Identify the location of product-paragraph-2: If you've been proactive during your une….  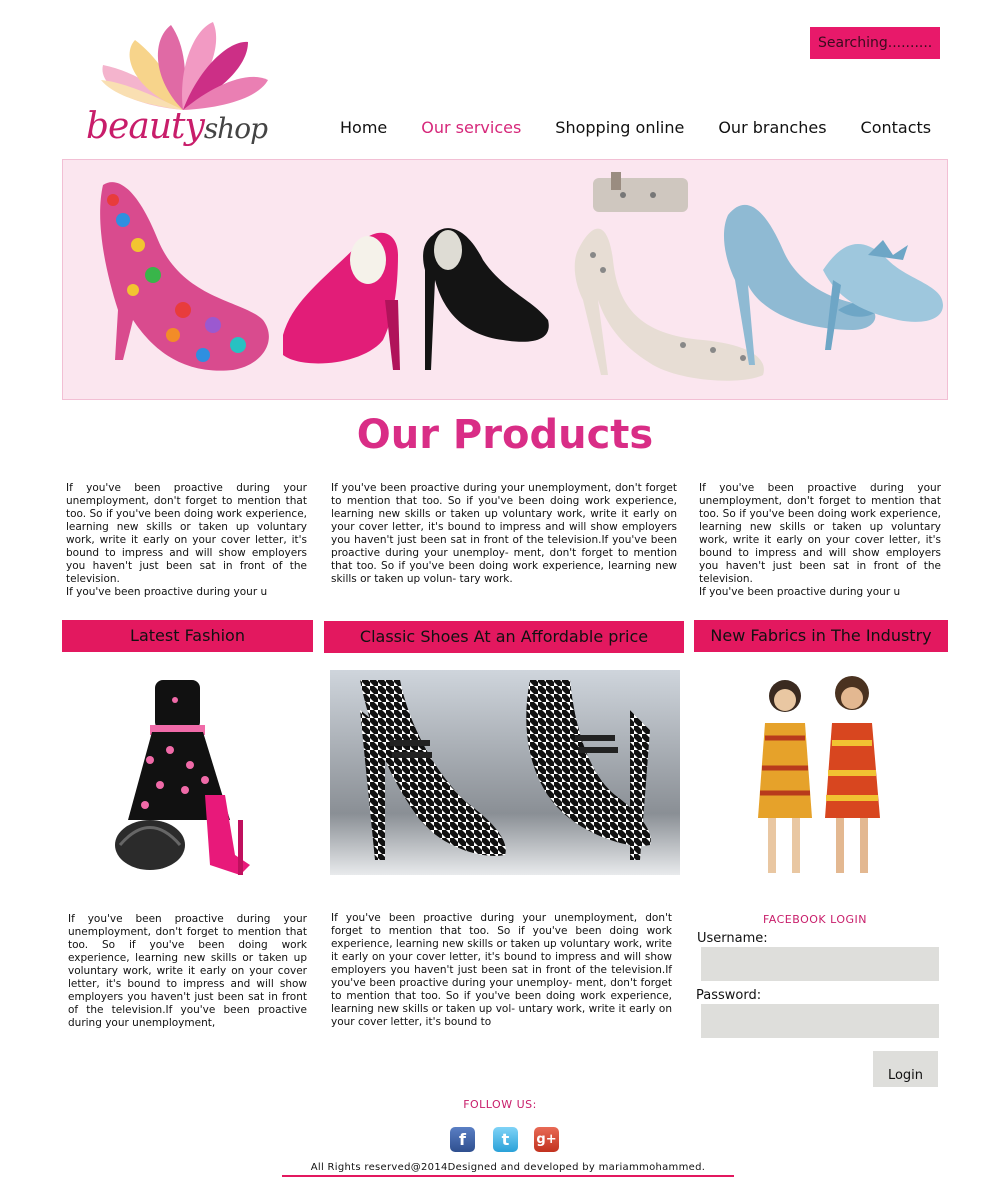
(504, 533).